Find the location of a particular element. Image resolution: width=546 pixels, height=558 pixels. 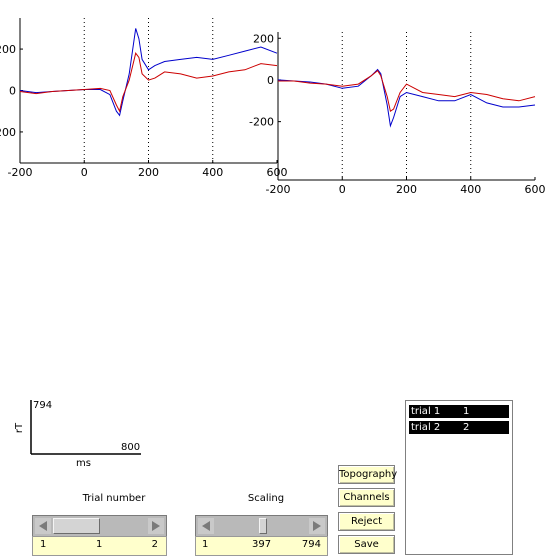

topography-button: Topography is located at coordinates (367, 474).